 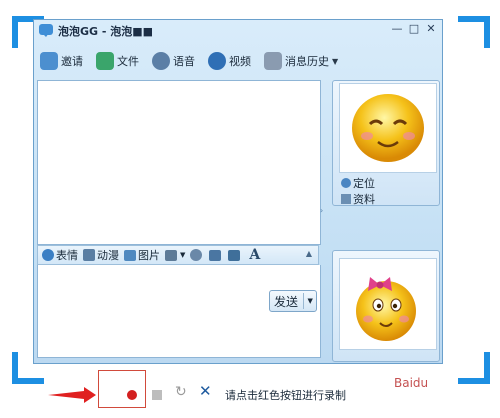 I want to click on info-link: 资料, so click(x=358, y=199).